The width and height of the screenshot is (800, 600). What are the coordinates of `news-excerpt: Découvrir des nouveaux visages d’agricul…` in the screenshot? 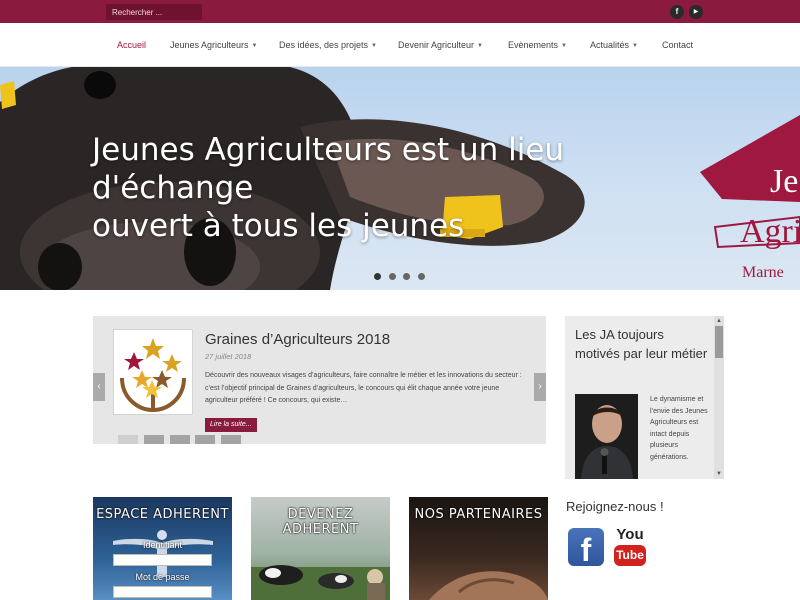 It's located at (363, 388).